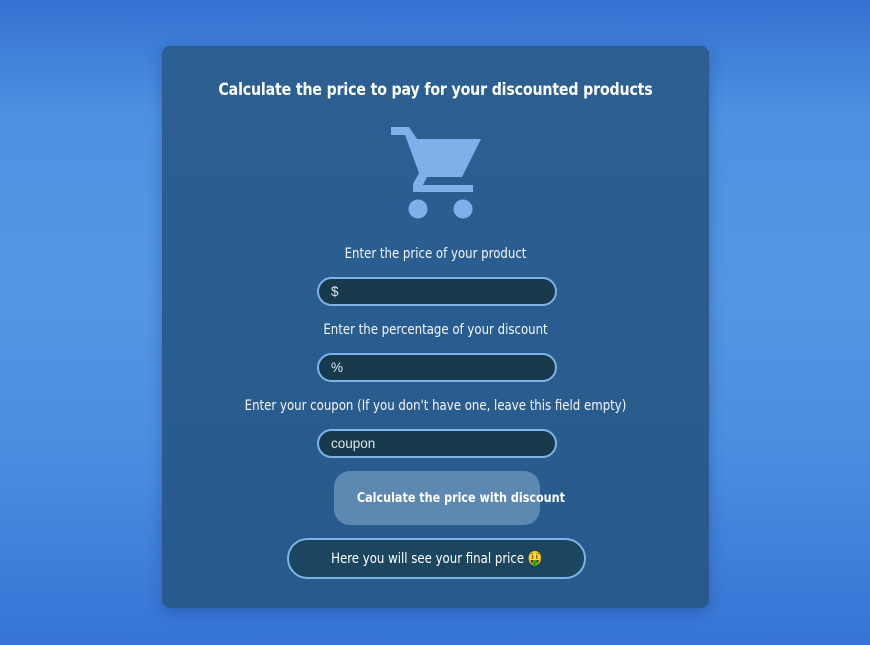  Describe the element at coordinates (437, 291) in the screenshot. I see `price-input` at that location.